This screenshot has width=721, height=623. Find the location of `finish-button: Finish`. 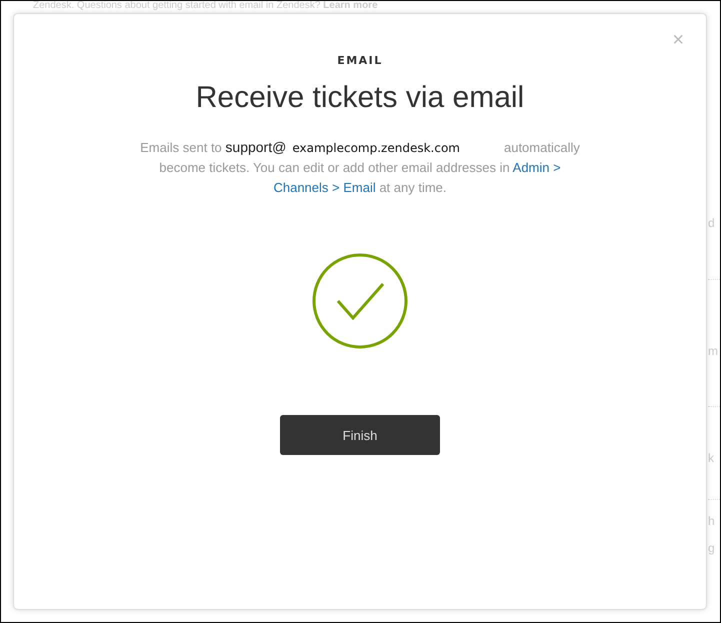

finish-button: Finish is located at coordinates (360, 435).